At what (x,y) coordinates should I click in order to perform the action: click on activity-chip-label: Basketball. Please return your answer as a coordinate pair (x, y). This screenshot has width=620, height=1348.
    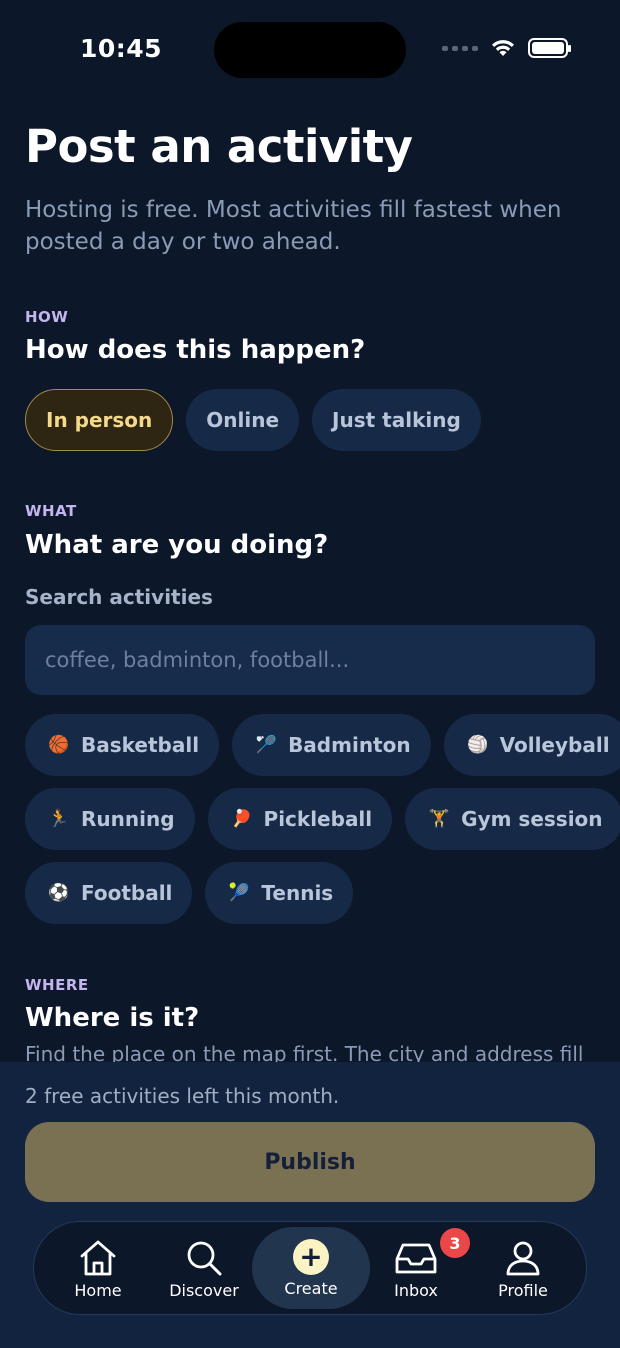
    Looking at the image, I should click on (140, 745).